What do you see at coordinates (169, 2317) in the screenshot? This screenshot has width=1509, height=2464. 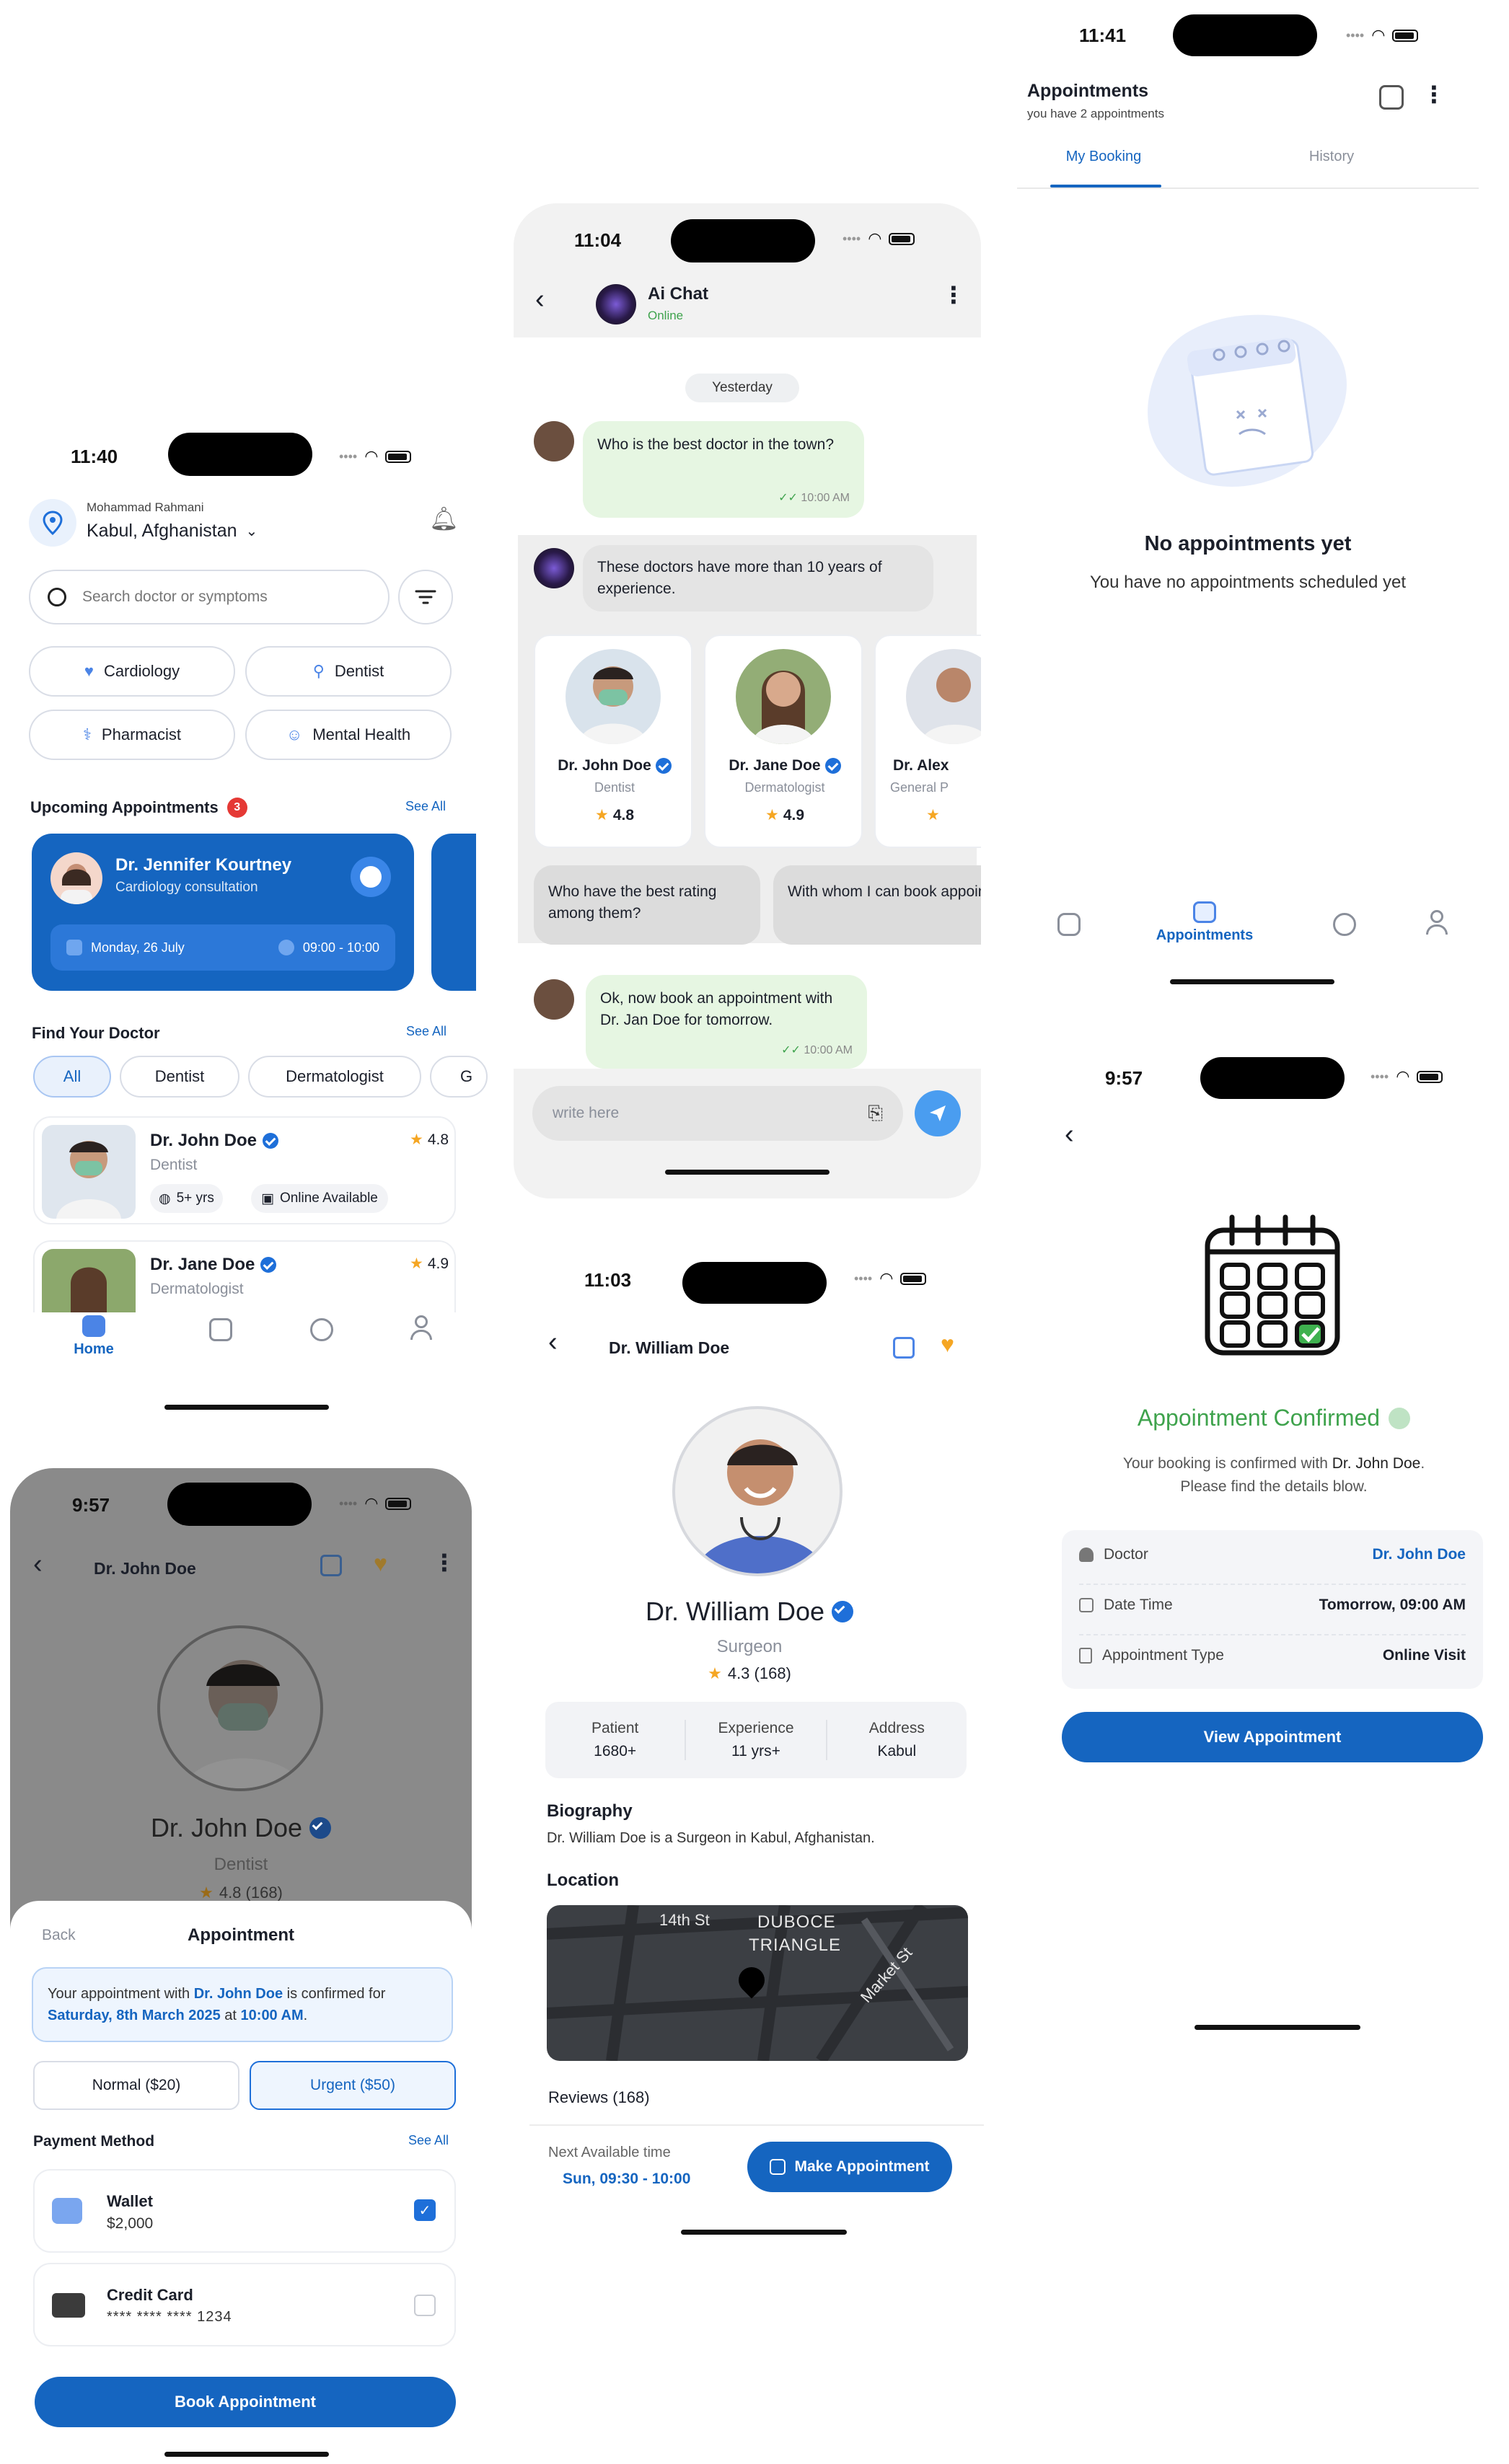 I see `card-number: **** **** **** 1234` at bounding box center [169, 2317].